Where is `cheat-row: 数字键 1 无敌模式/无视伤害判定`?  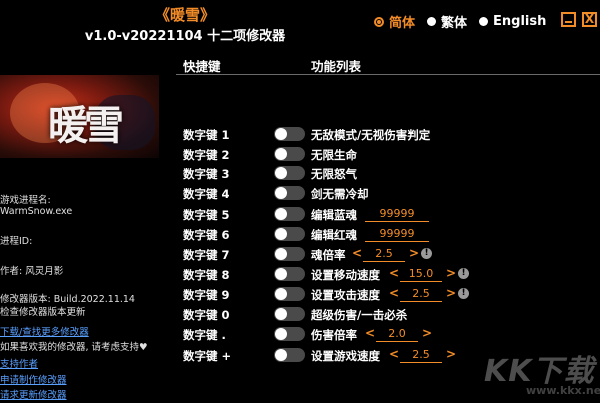 cheat-row: 数字键 1 无敌模式/无视伤害判定 is located at coordinates (300, 134).